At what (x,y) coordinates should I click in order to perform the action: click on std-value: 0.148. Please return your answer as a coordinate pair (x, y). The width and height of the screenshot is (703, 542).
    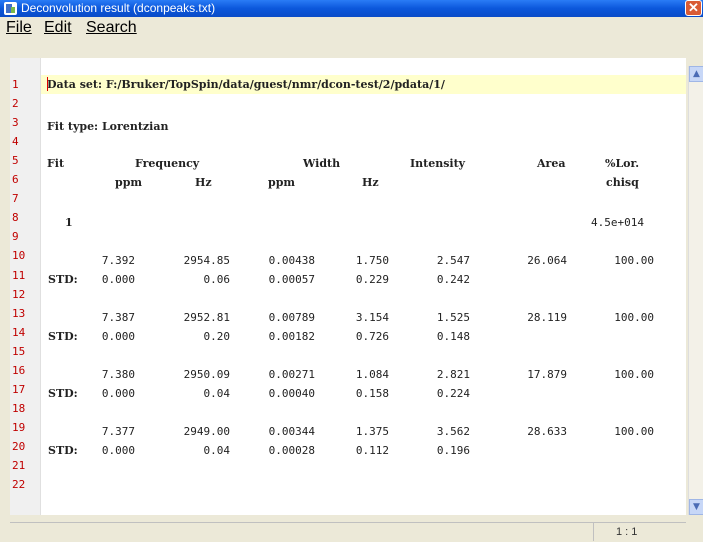
    Looking at the image, I should click on (453, 336).